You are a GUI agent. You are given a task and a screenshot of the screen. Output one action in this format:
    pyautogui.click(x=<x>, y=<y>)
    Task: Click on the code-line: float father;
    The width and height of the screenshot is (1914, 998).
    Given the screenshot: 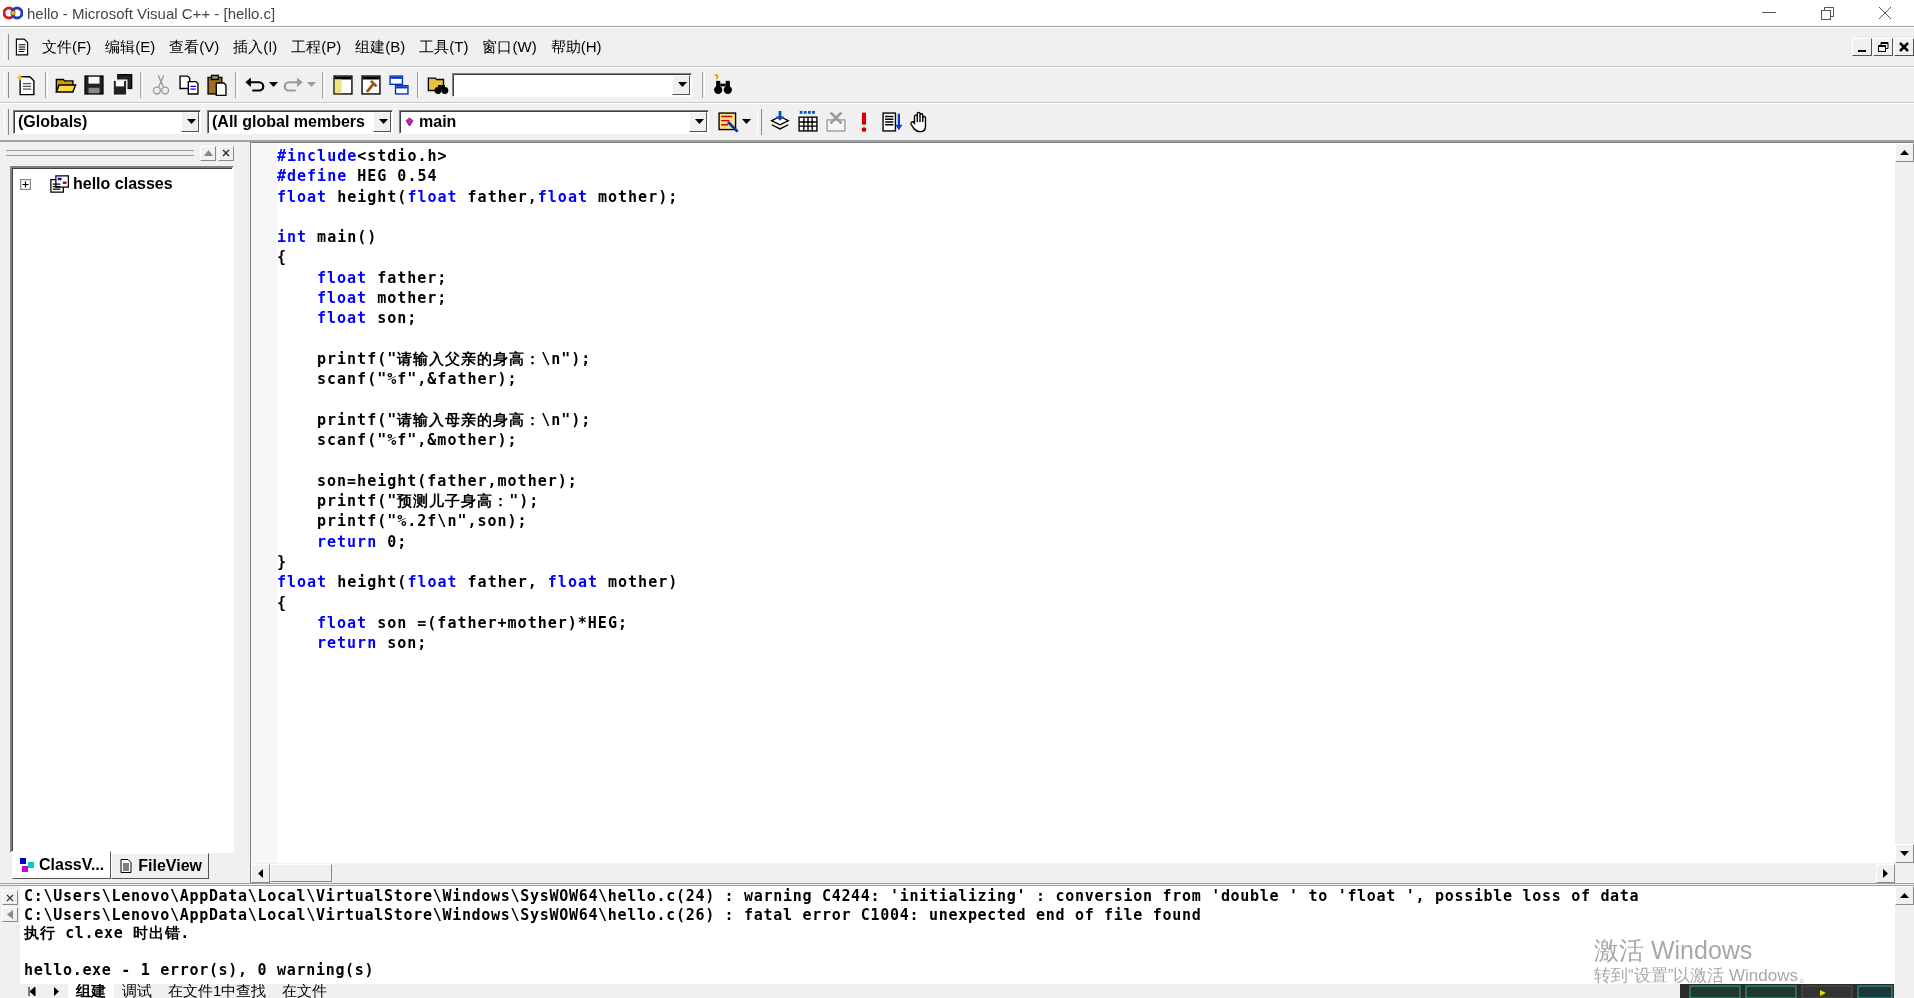 What is the action you would take?
    pyautogui.click(x=382, y=278)
    